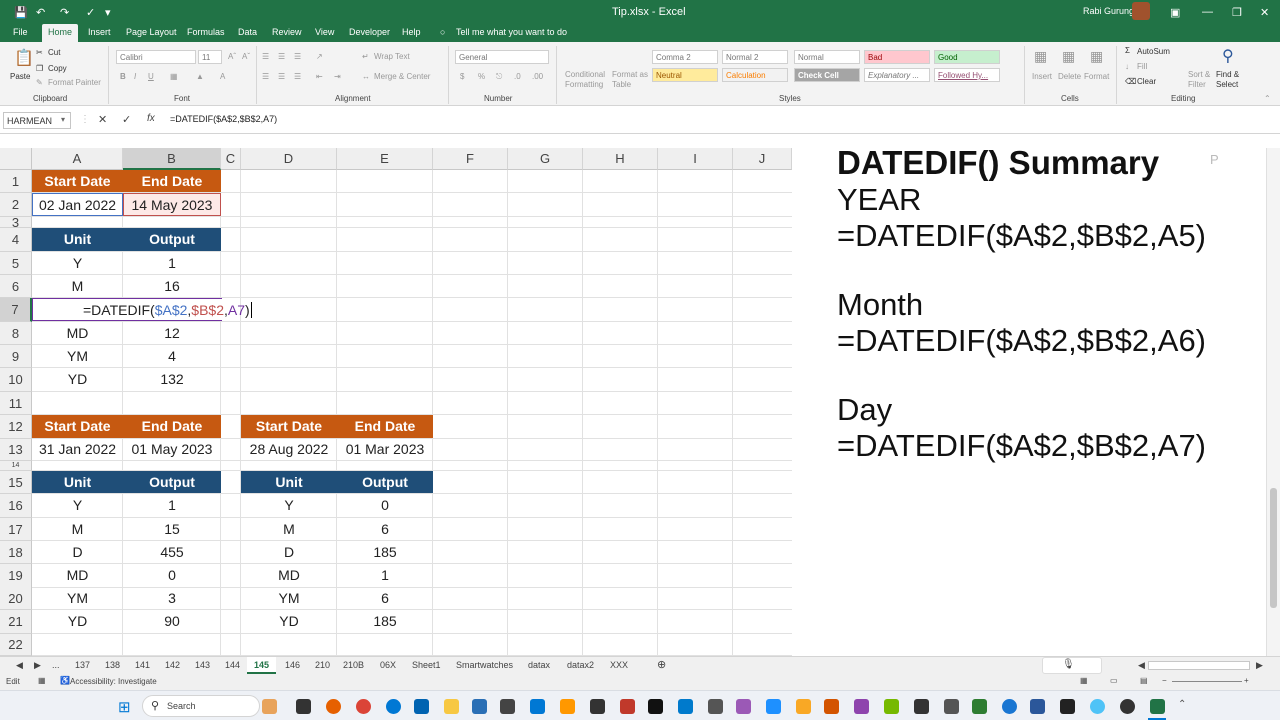 This screenshot has height=720, width=1280. I want to click on row-header: 12, so click(16, 427).